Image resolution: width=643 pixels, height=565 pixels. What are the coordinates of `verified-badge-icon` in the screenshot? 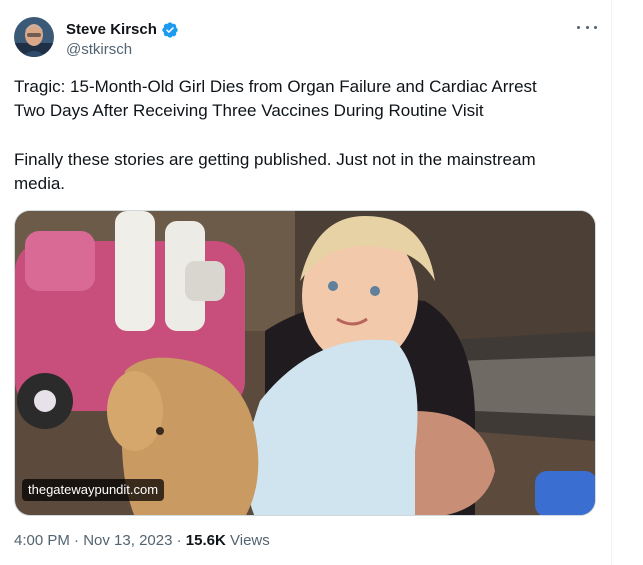 It's located at (170, 30).